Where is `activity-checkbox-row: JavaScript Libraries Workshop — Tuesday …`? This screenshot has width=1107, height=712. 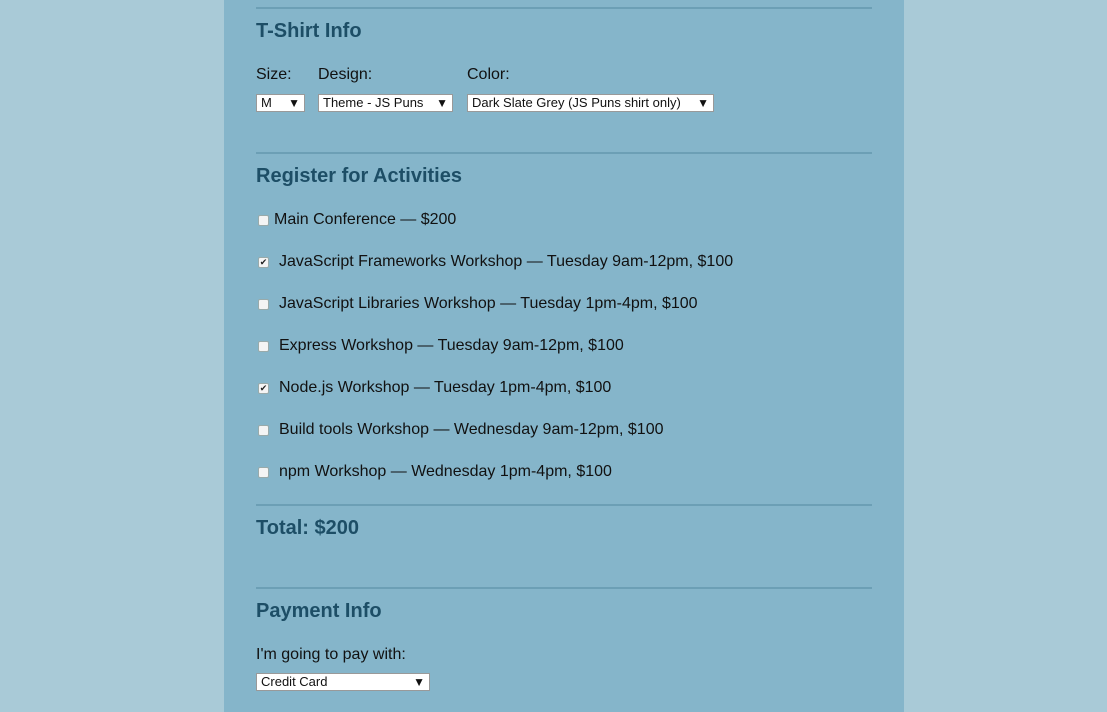
activity-checkbox-row: JavaScript Libraries Workshop — Tuesday … is located at coordinates (478, 304).